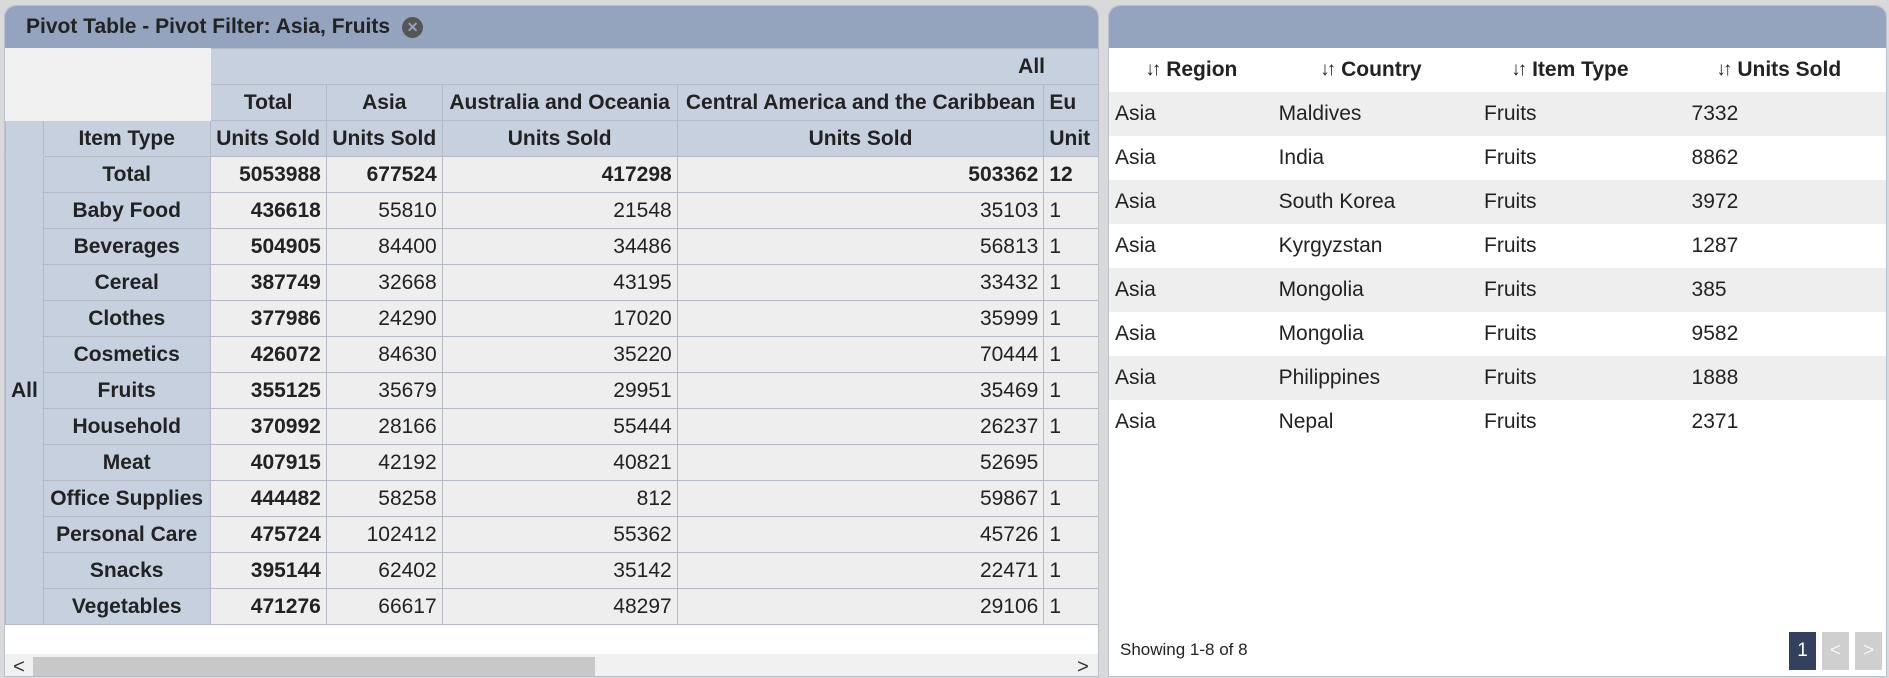 The width and height of the screenshot is (1889, 678). What do you see at coordinates (1497, 334) in the screenshot?
I see `table-row: Asia Mongolia Fruits 9582` at bounding box center [1497, 334].